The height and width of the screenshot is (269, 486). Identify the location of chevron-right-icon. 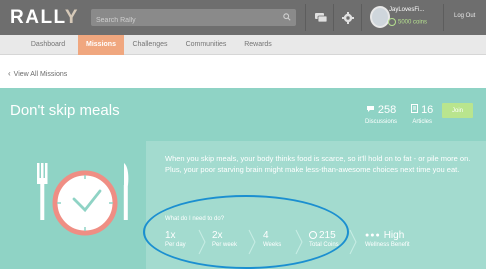
(353, 242).